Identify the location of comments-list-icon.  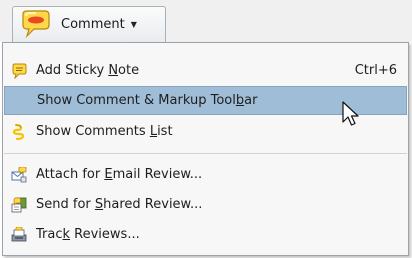
(19, 131).